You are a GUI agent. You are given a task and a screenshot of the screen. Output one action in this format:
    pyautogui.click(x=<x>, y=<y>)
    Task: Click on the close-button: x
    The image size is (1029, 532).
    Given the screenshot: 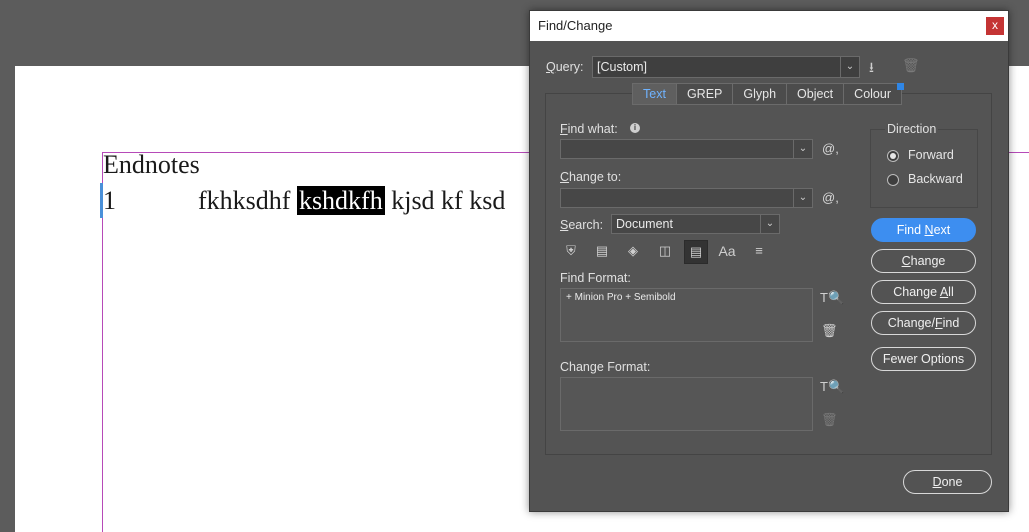 What is the action you would take?
    pyautogui.click(x=995, y=26)
    